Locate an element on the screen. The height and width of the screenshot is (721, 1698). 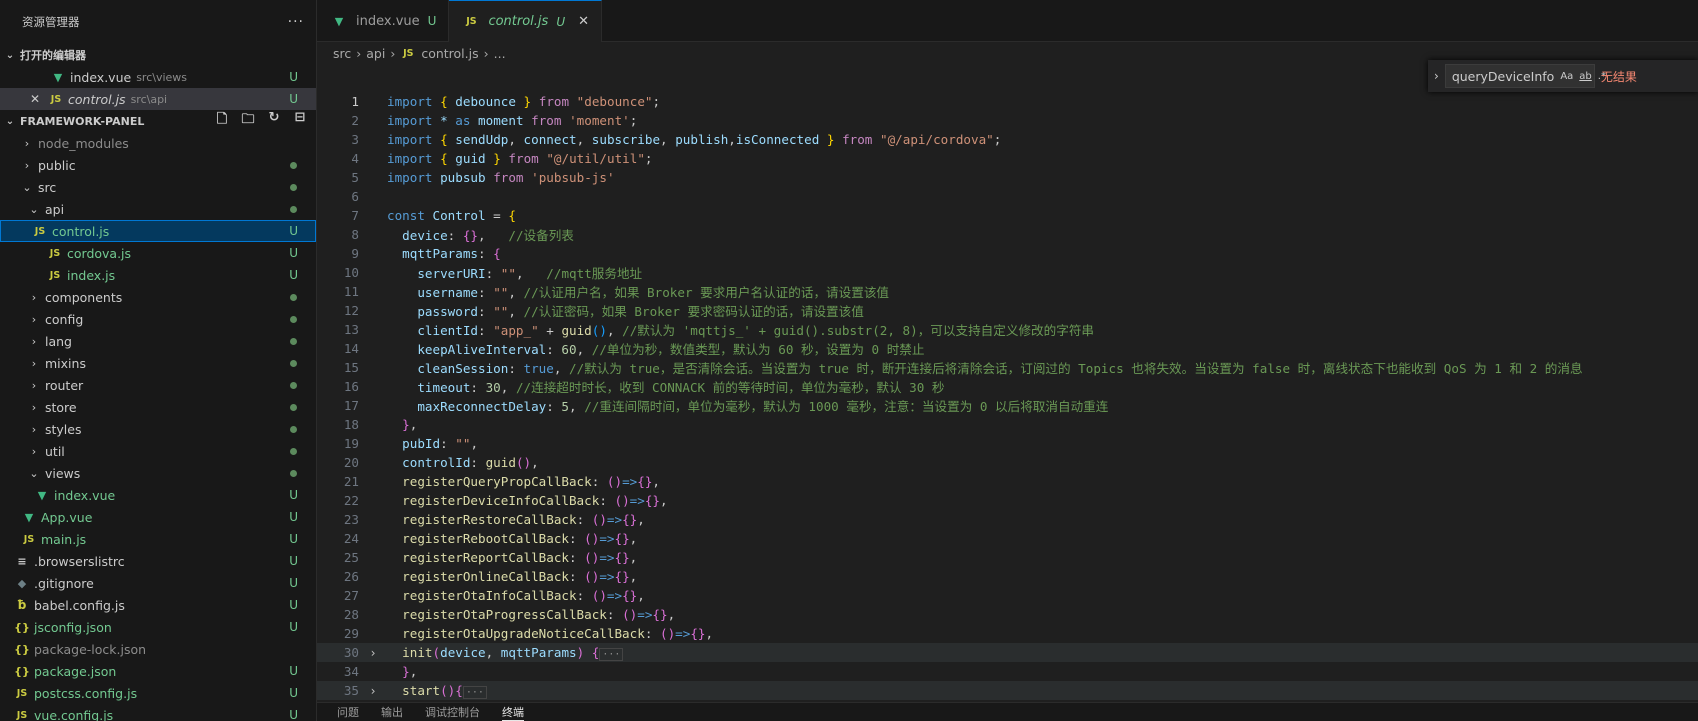
tree-item: ⌄ views is located at coordinates (158, 473).